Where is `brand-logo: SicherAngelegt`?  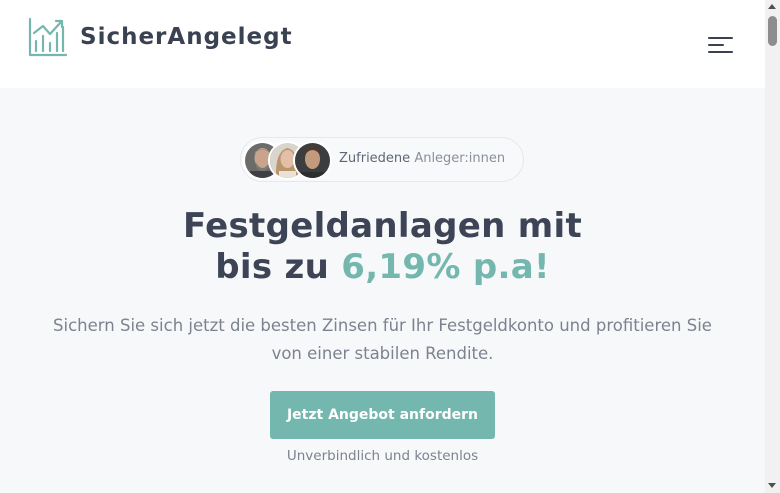 brand-logo: SicherAngelegt is located at coordinates (160, 37).